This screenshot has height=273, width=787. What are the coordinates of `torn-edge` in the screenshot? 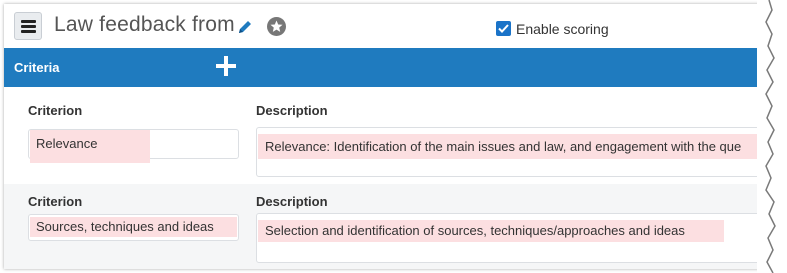 It's located at (772, 136).